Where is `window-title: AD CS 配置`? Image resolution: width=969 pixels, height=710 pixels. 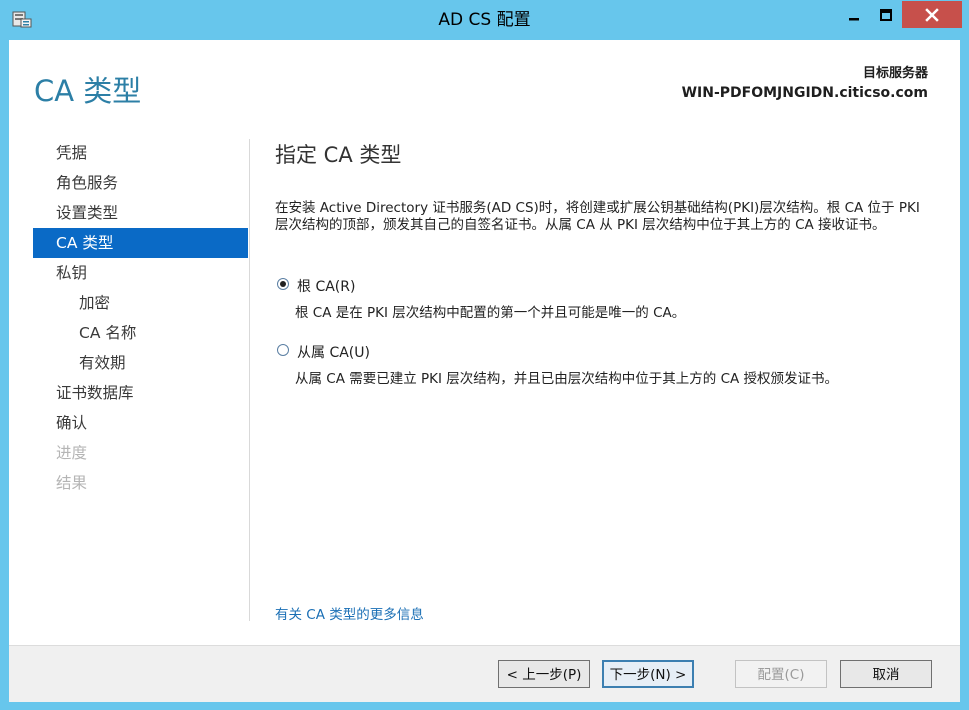
window-title: AD CS 配置 is located at coordinates (484, 20).